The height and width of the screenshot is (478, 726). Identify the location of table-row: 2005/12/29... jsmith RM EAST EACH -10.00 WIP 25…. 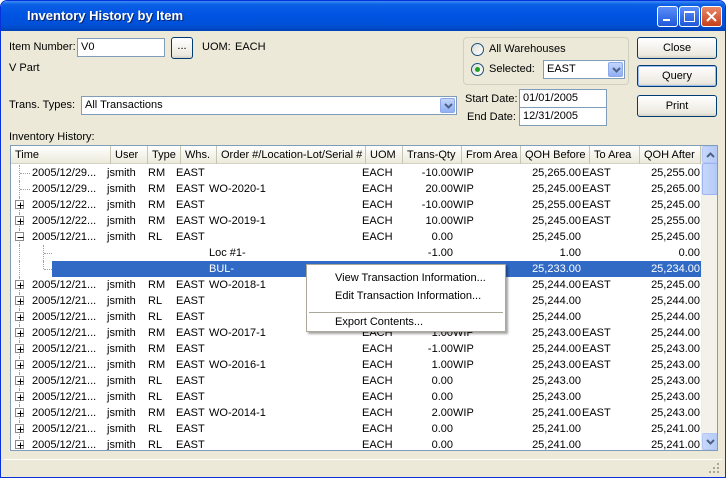
(356, 173).